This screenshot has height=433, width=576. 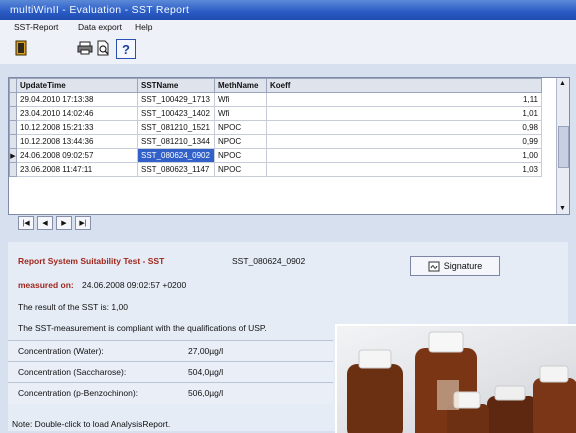 What do you see at coordinates (77, 127) in the screenshot?
I see `cell-updatetime: 10.12.2008 15:21:33` at bounding box center [77, 127].